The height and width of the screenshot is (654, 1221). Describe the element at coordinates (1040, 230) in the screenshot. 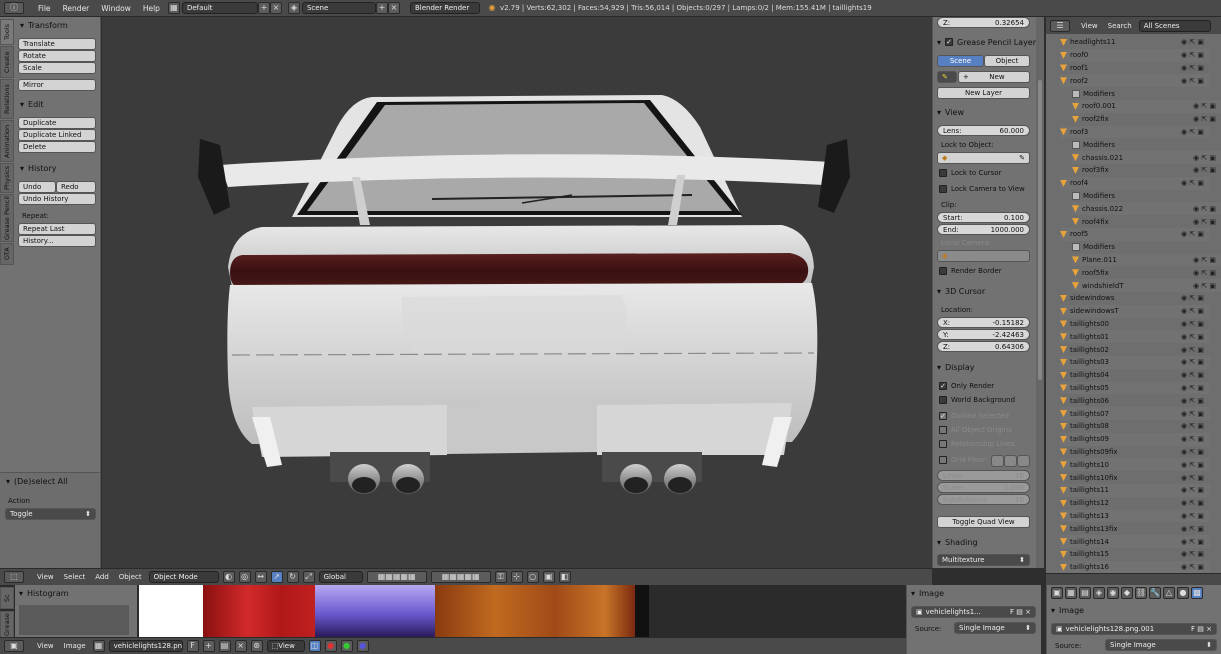

I see `sidebar-scrollbar-thumb` at that location.